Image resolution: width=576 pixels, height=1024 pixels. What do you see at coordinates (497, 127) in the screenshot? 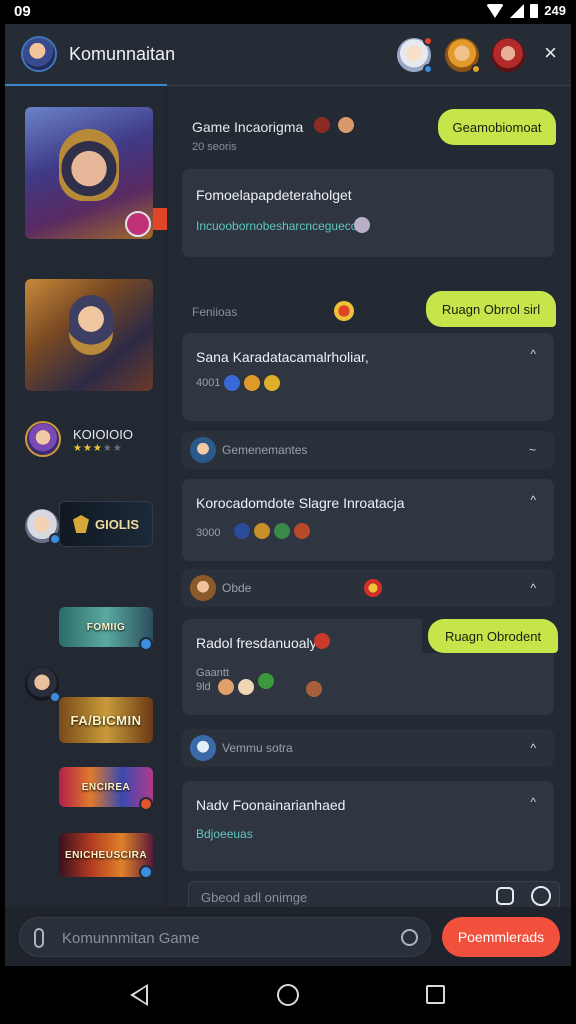
I see `message-pill-1: Geamobiomoat` at bounding box center [497, 127].